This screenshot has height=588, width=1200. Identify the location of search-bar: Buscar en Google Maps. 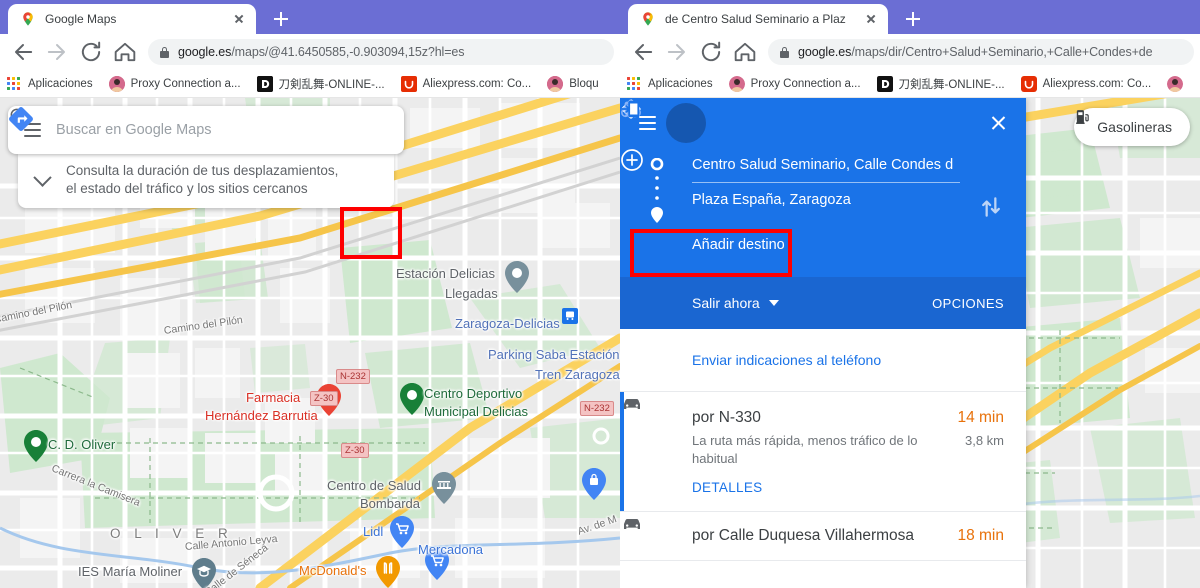
(206, 130).